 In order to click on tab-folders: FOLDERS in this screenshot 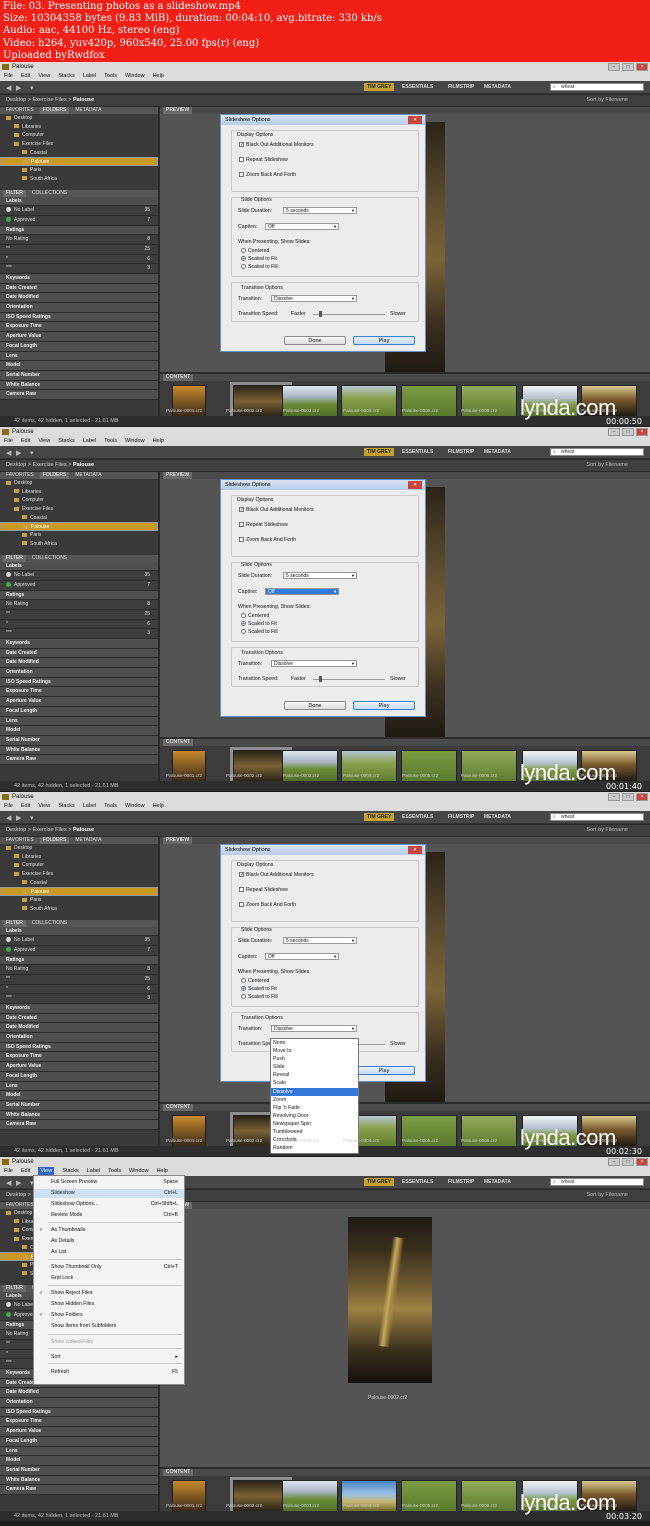, I will do `click(54, 840)`.